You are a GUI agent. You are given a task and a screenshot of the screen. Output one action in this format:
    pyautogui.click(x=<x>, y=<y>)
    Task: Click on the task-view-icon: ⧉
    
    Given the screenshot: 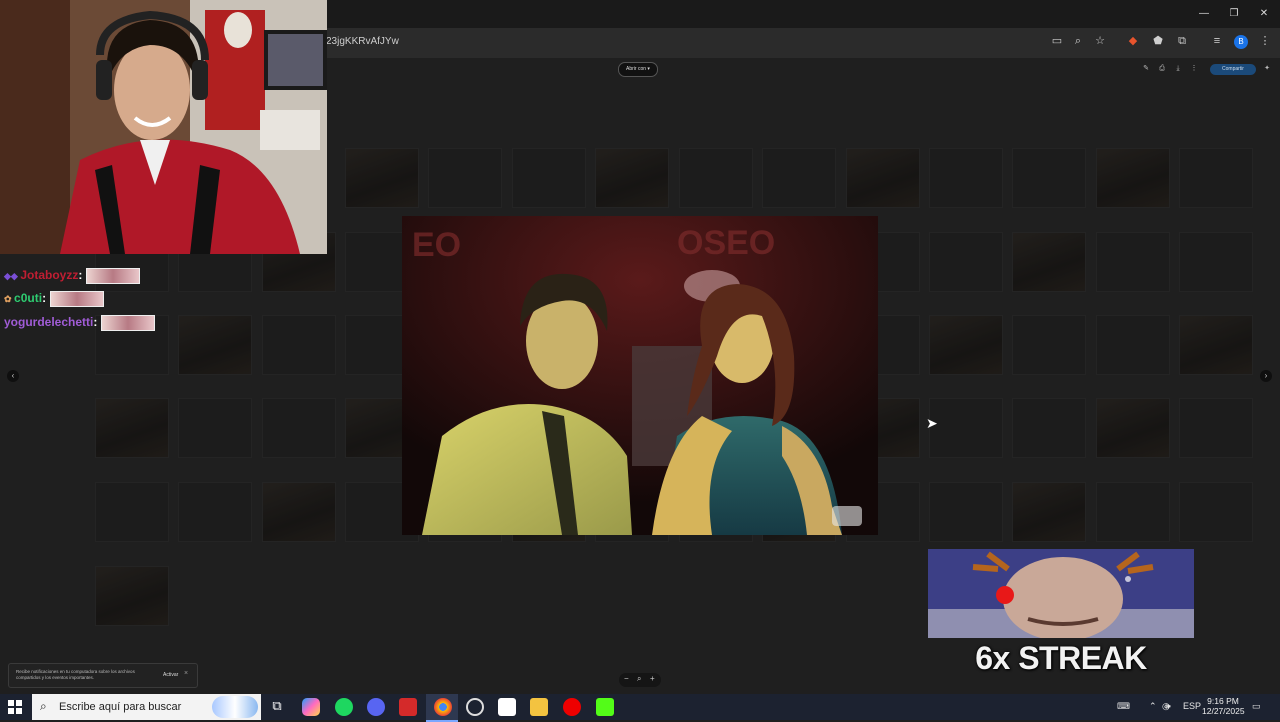 What is the action you would take?
    pyautogui.click(x=277, y=707)
    